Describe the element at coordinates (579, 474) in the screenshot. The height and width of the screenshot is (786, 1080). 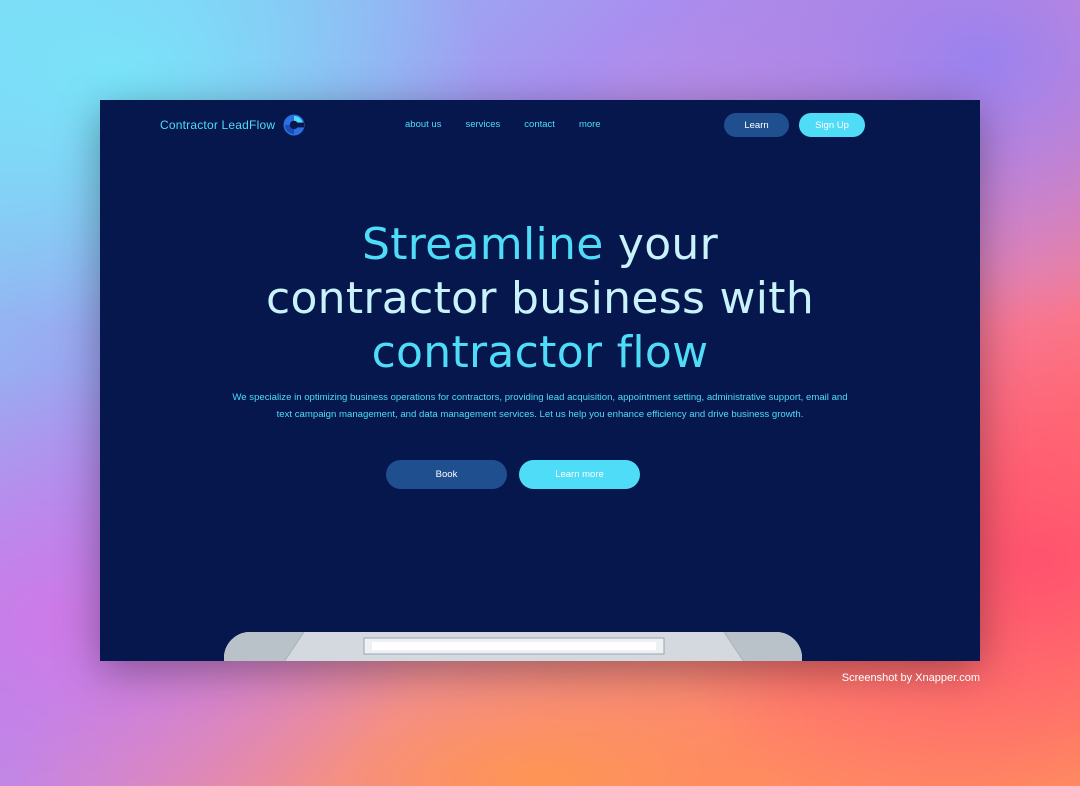
I see `learn-more-button: Learn more` at that location.